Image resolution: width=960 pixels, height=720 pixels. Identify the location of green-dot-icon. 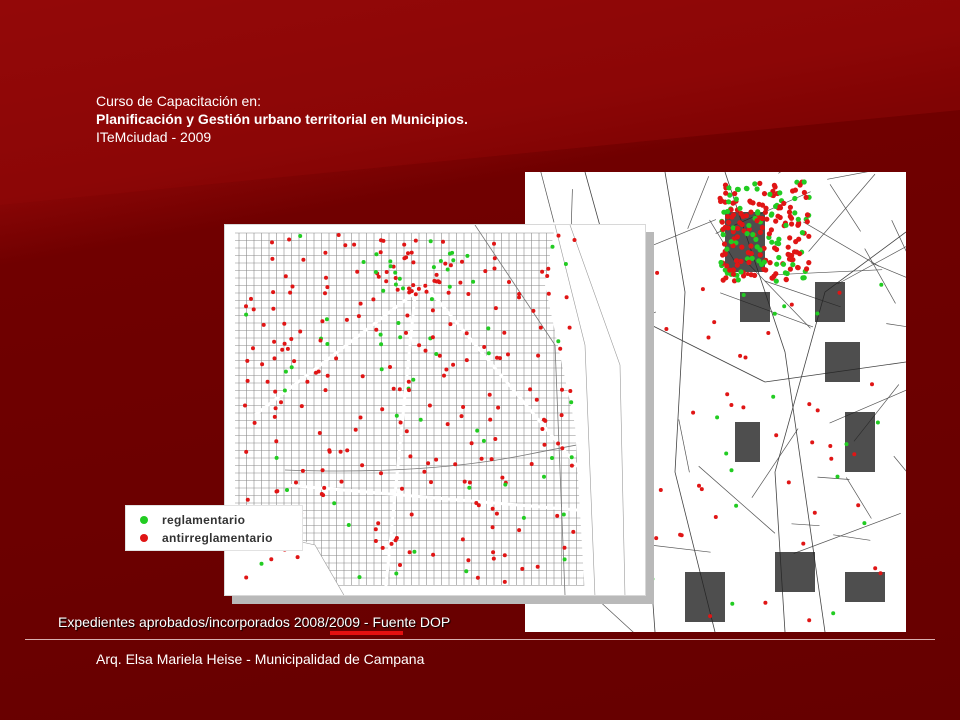
(144, 520).